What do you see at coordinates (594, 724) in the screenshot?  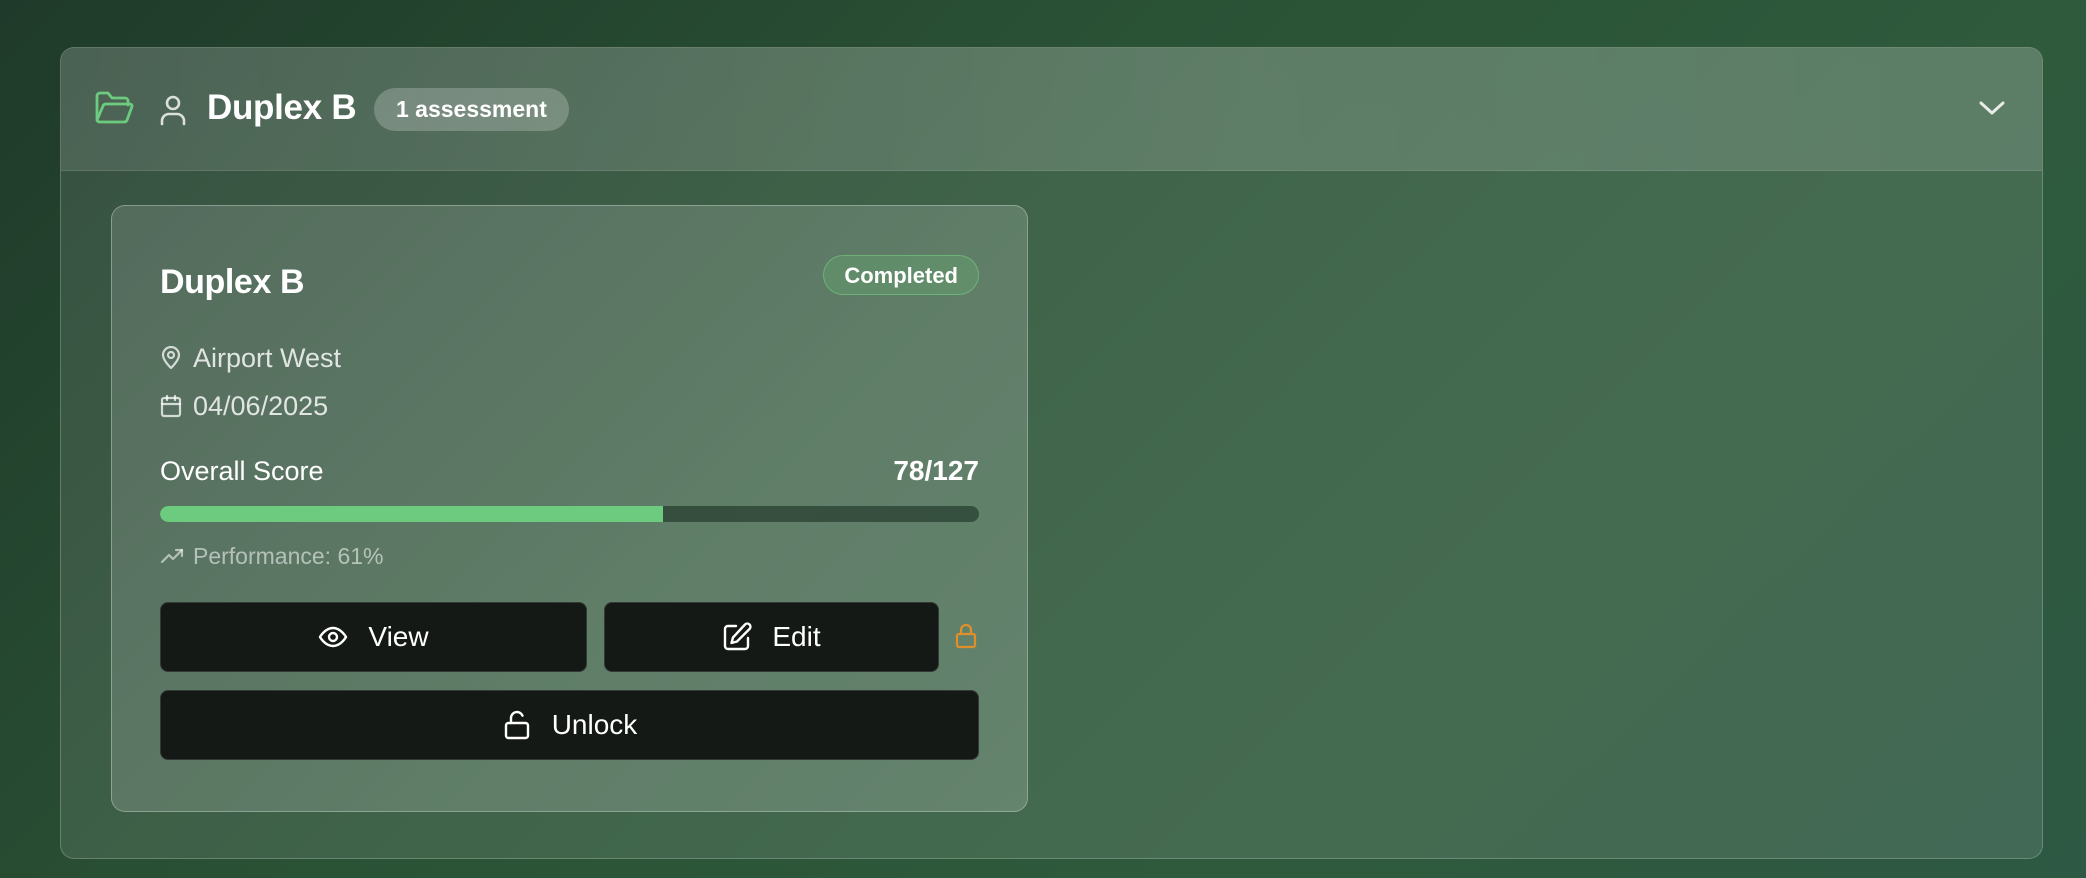 I see `unlock-button-label: Unlock` at bounding box center [594, 724].